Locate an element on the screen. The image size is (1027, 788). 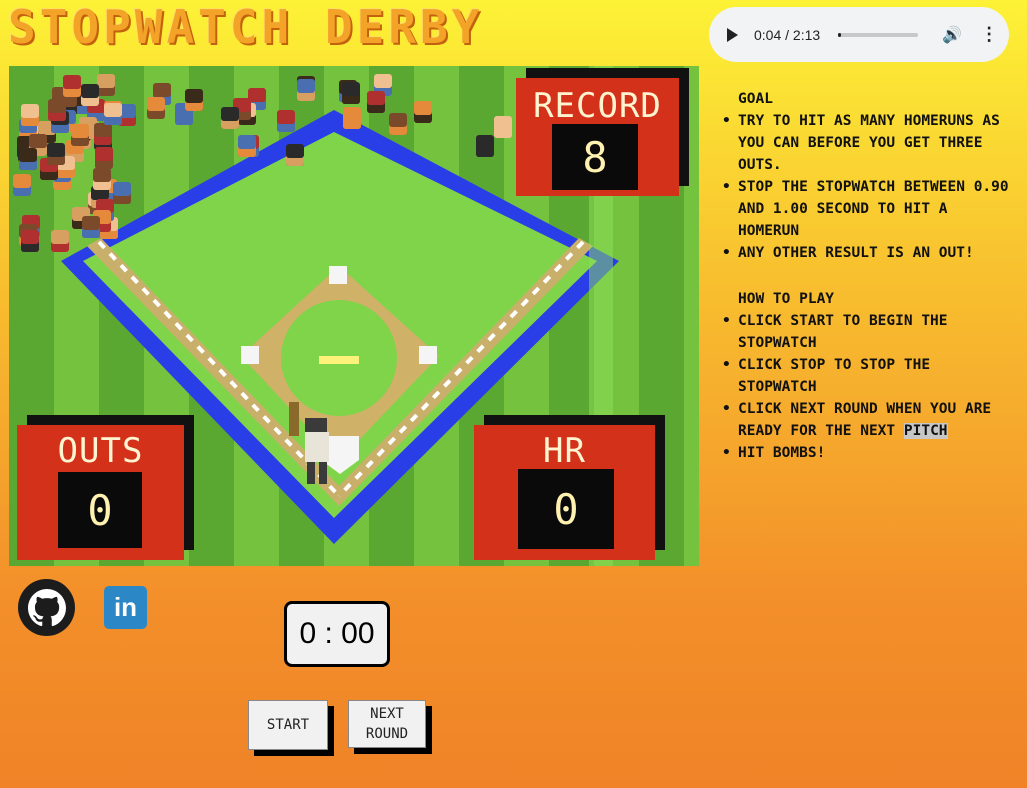
howto-item: HIT BOMBS! is located at coordinates (867, 453).